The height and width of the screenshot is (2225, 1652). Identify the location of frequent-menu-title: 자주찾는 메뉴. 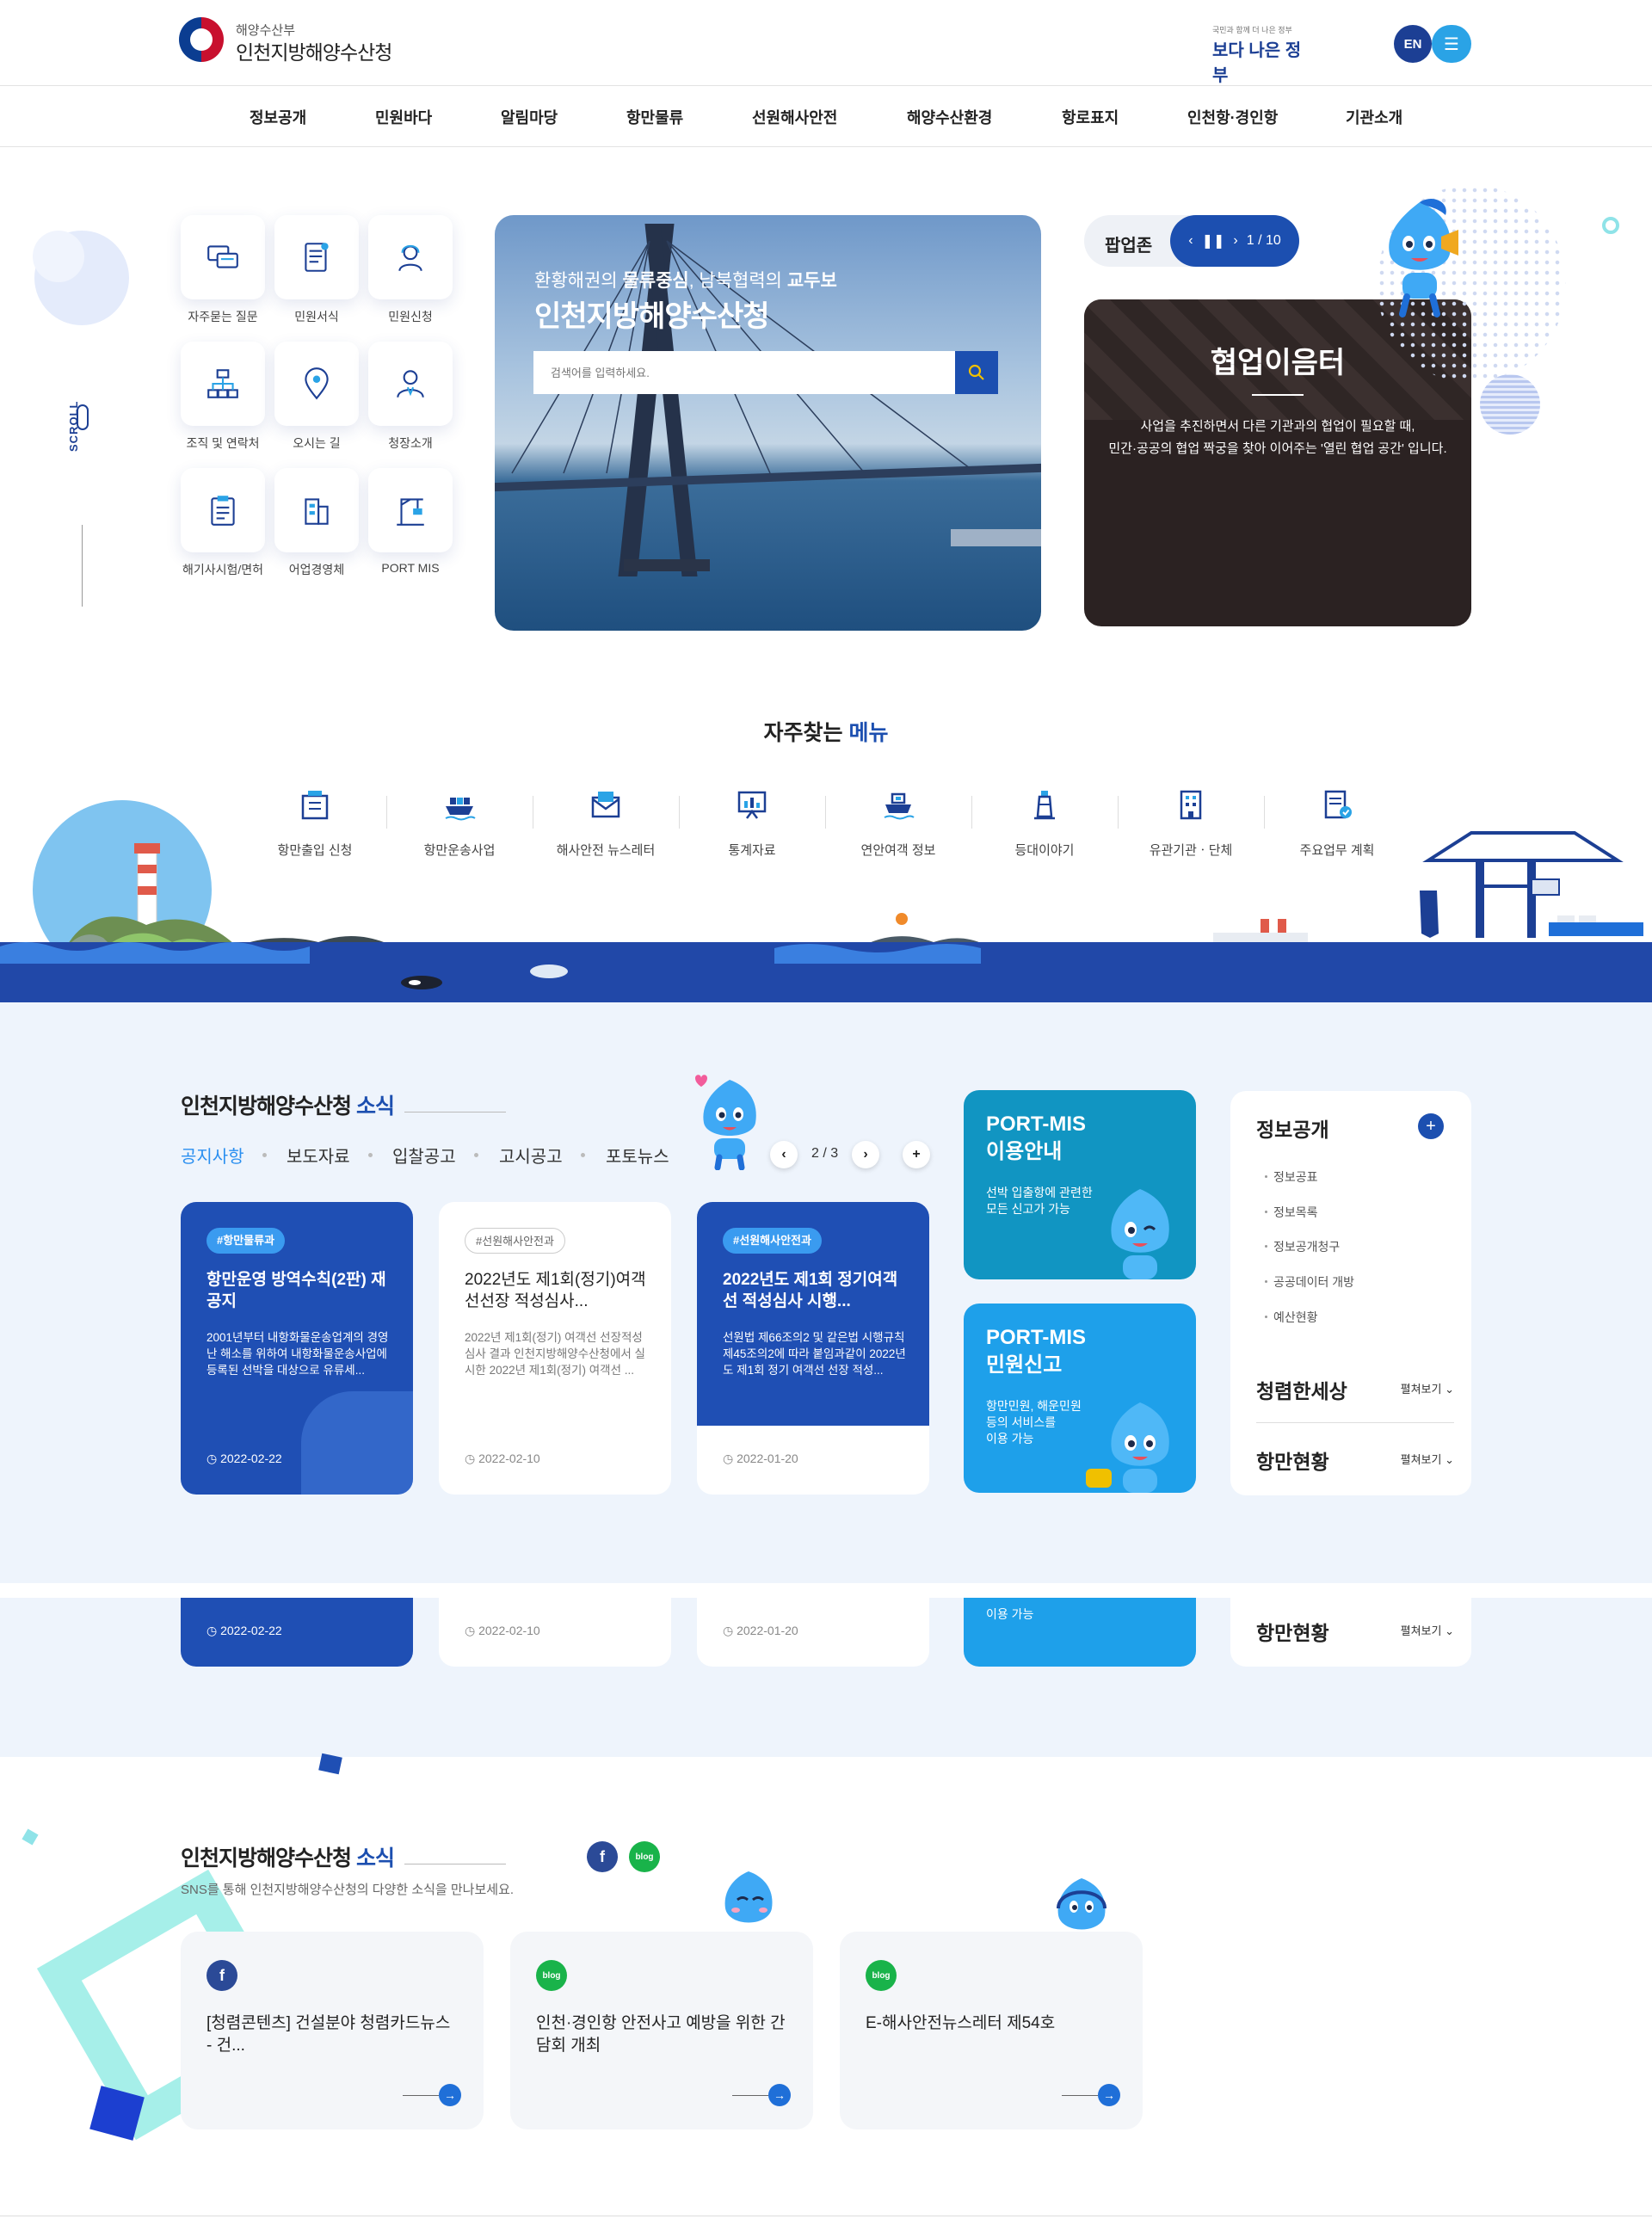
(826, 733).